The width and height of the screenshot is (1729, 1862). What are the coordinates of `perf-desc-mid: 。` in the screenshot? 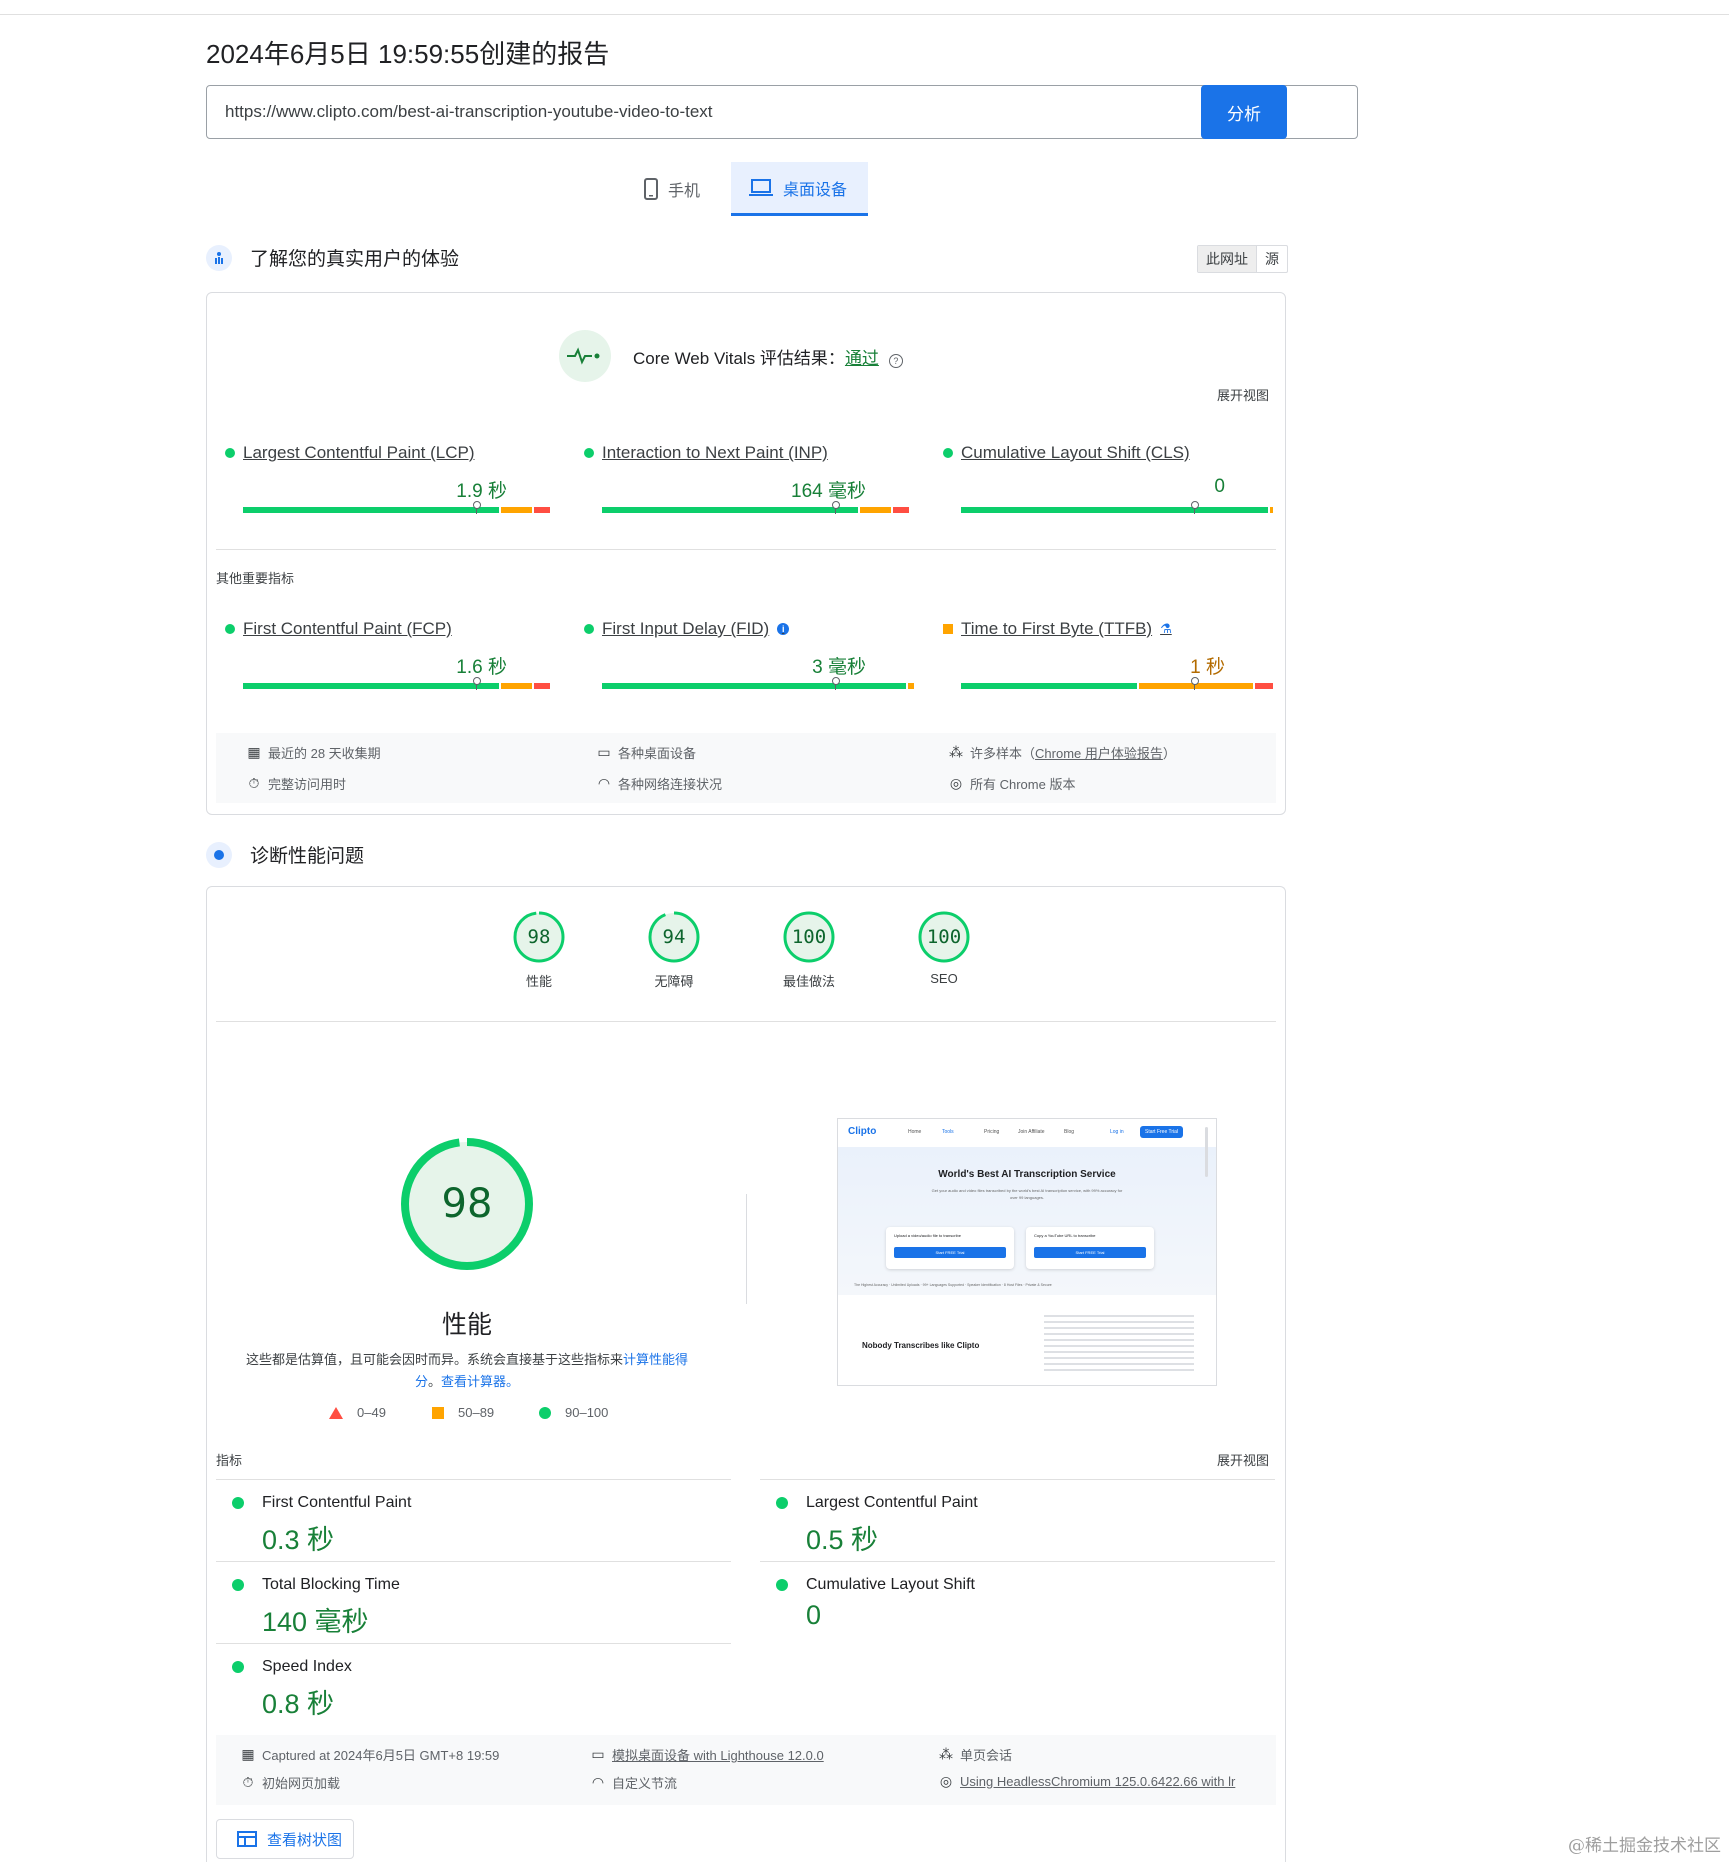 It's located at (434, 1381).